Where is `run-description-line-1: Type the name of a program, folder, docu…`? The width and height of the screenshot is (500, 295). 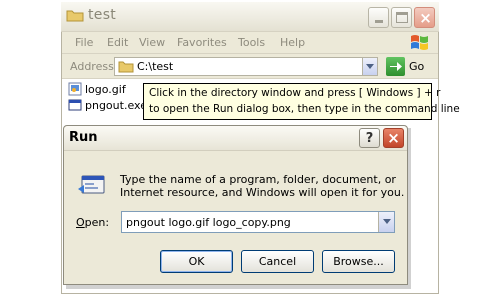 run-description-line-1: Type the name of a program, folder, docu… is located at coordinates (258, 179).